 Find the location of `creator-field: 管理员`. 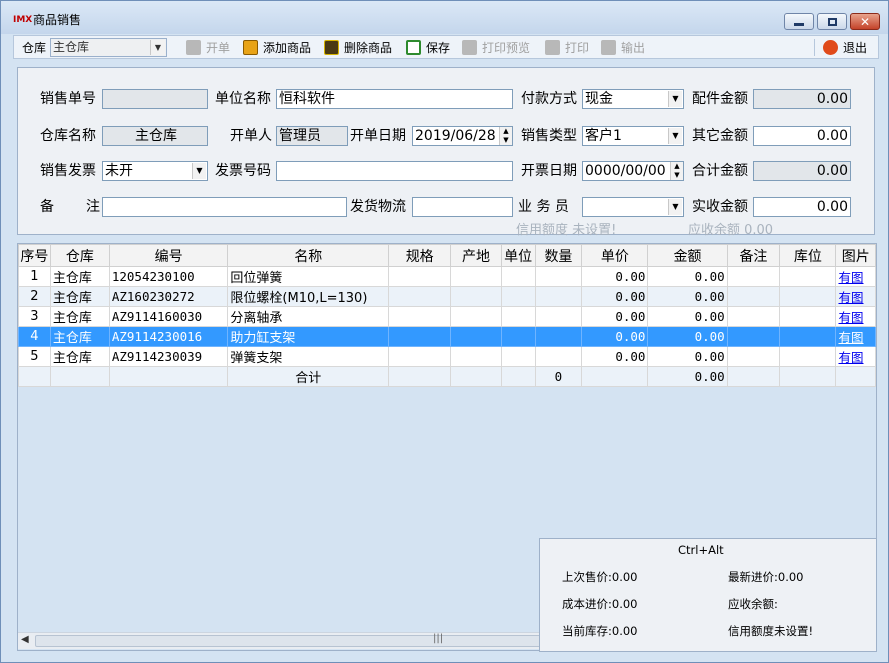

creator-field: 管理员 is located at coordinates (312, 136).